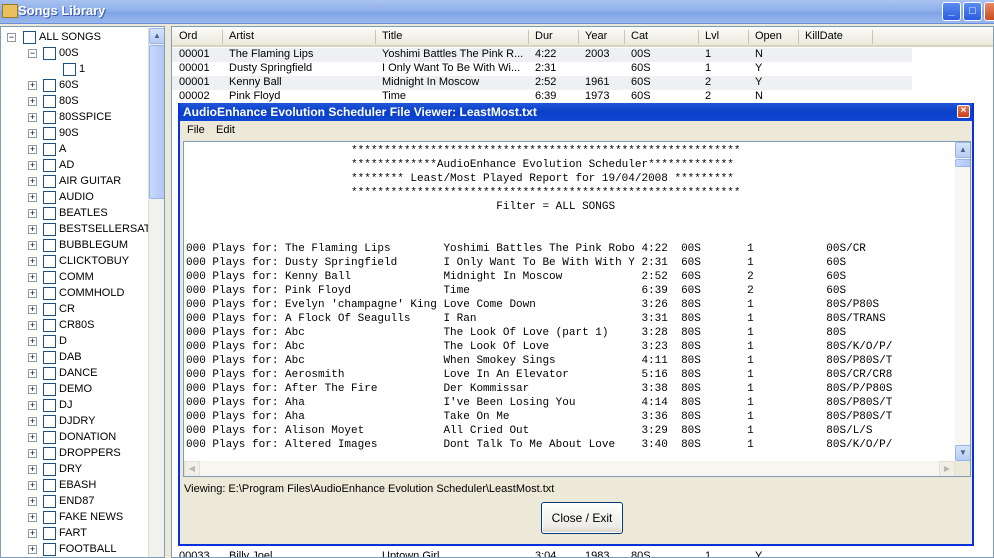 This screenshot has height=558, width=994. What do you see at coordinates (74, 454) in the screenshot?
I see `tree-item: + DROPPERS` at bounding box center [74, 454].